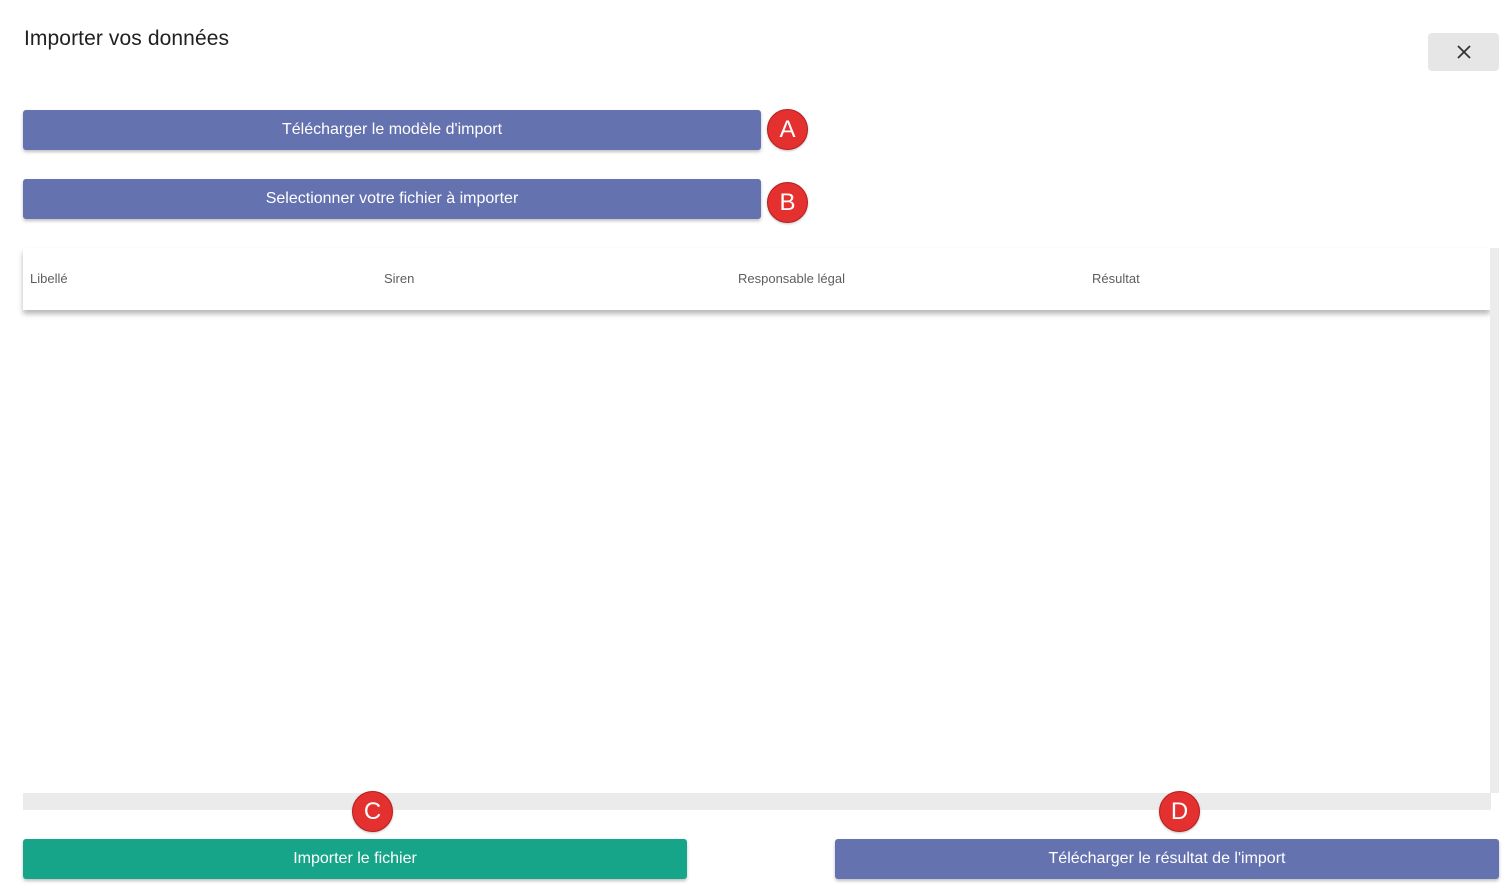  Describe the element at coordinates (392, 130) in the screenshot. I see `download-template-button: Télécharger le modèle d'import` at that location.